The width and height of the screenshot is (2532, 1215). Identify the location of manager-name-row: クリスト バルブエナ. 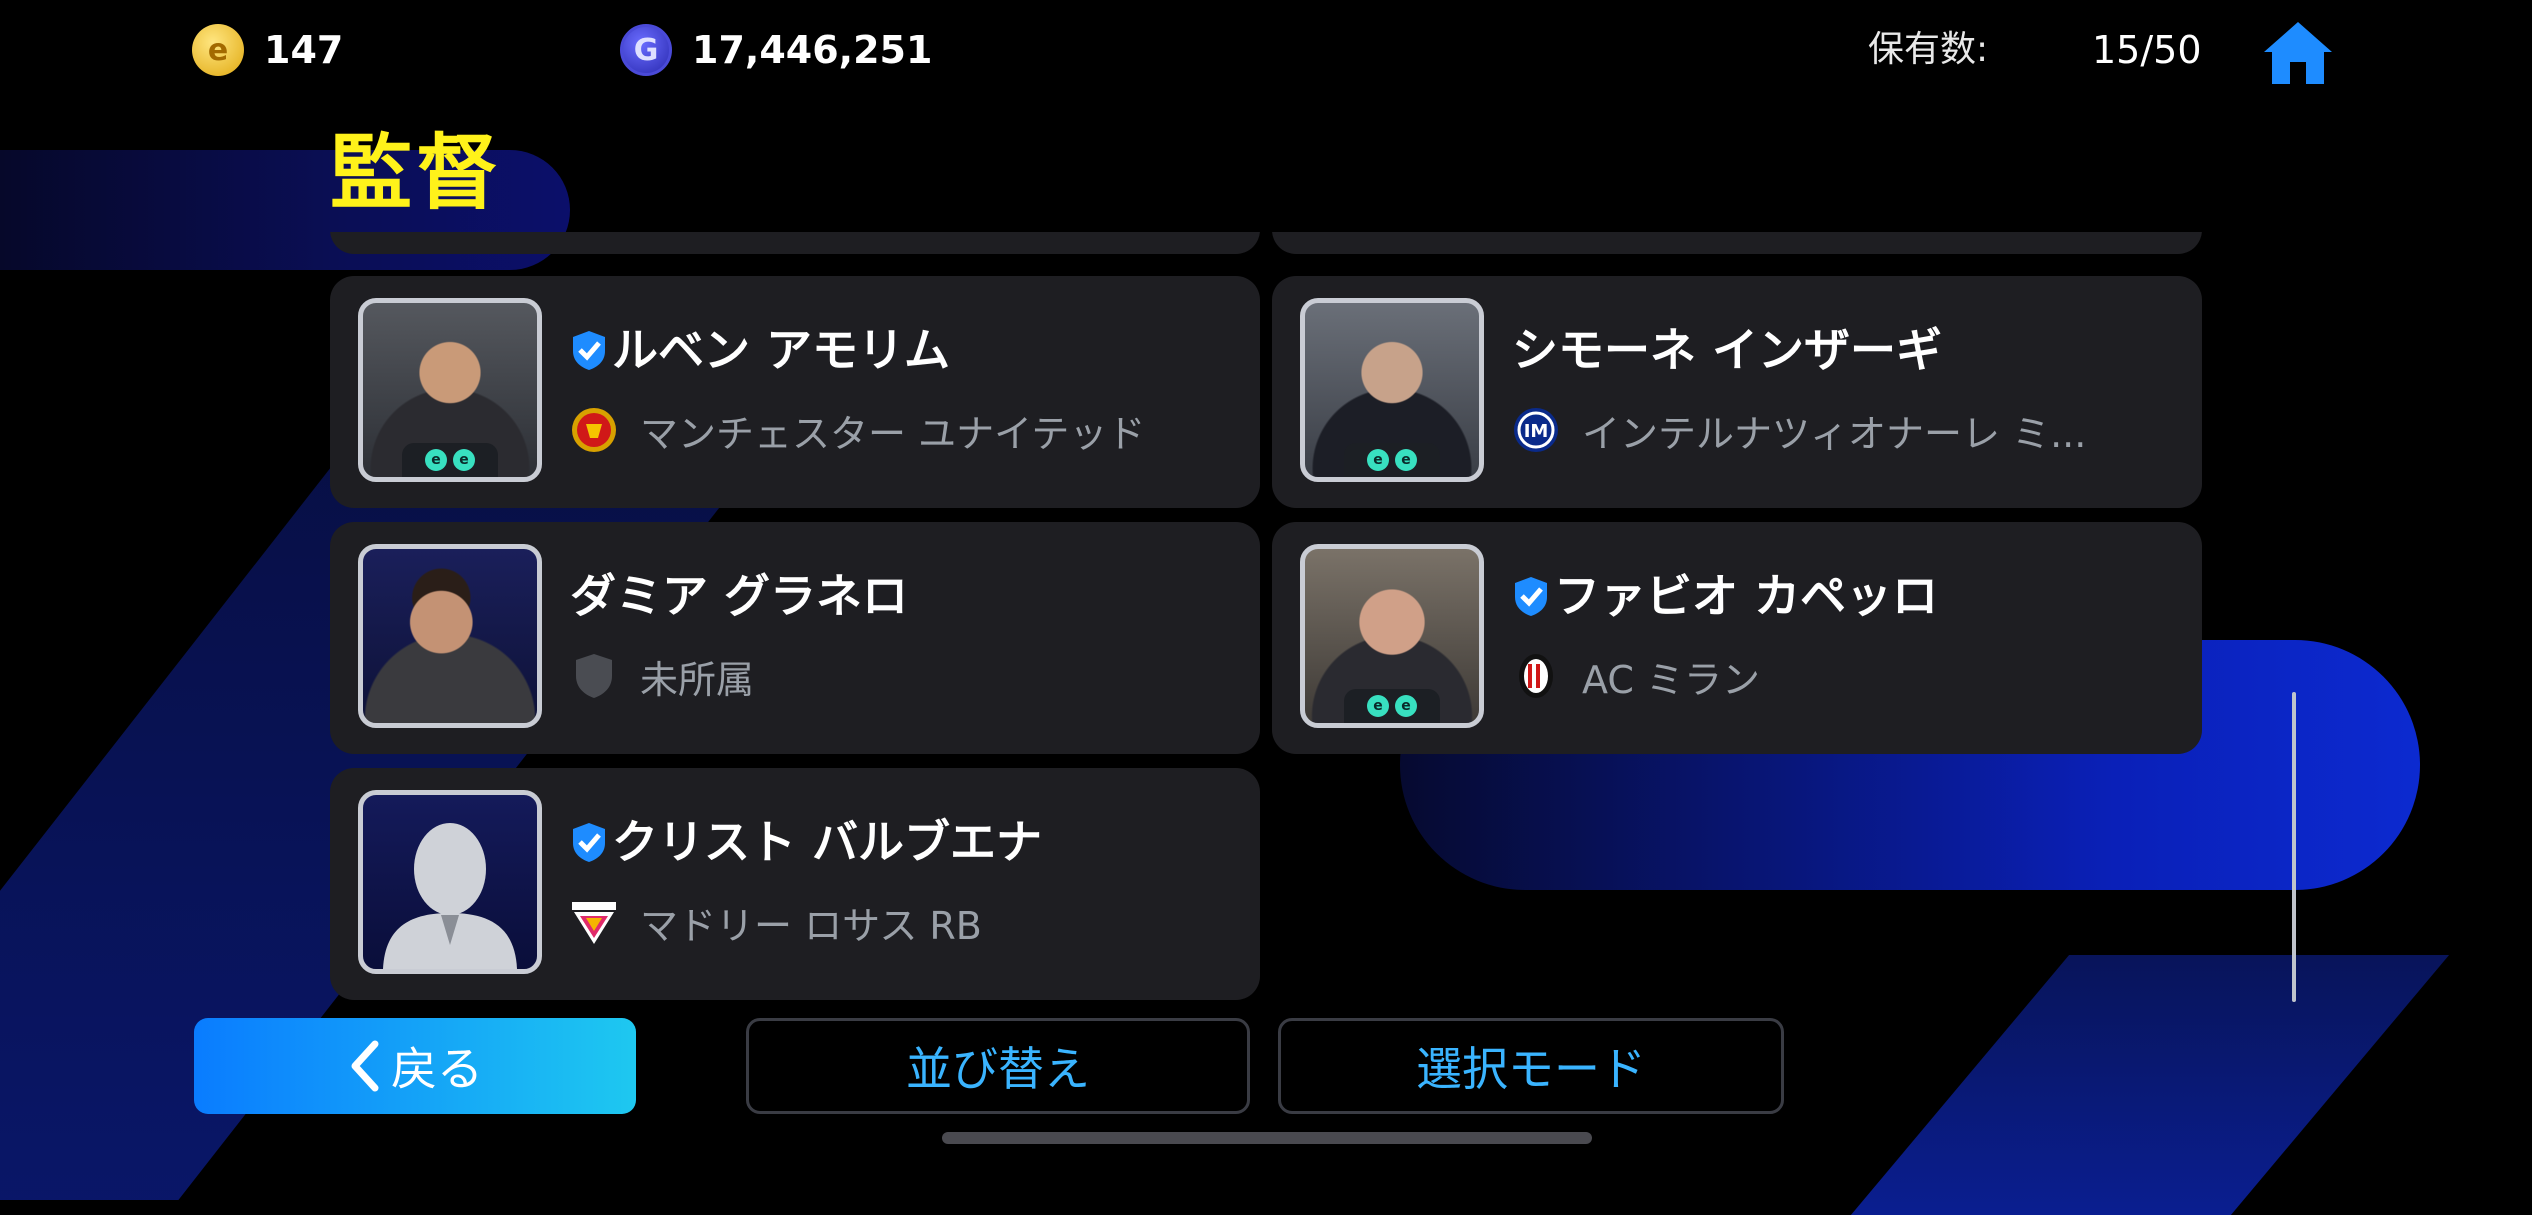
(806, 842).